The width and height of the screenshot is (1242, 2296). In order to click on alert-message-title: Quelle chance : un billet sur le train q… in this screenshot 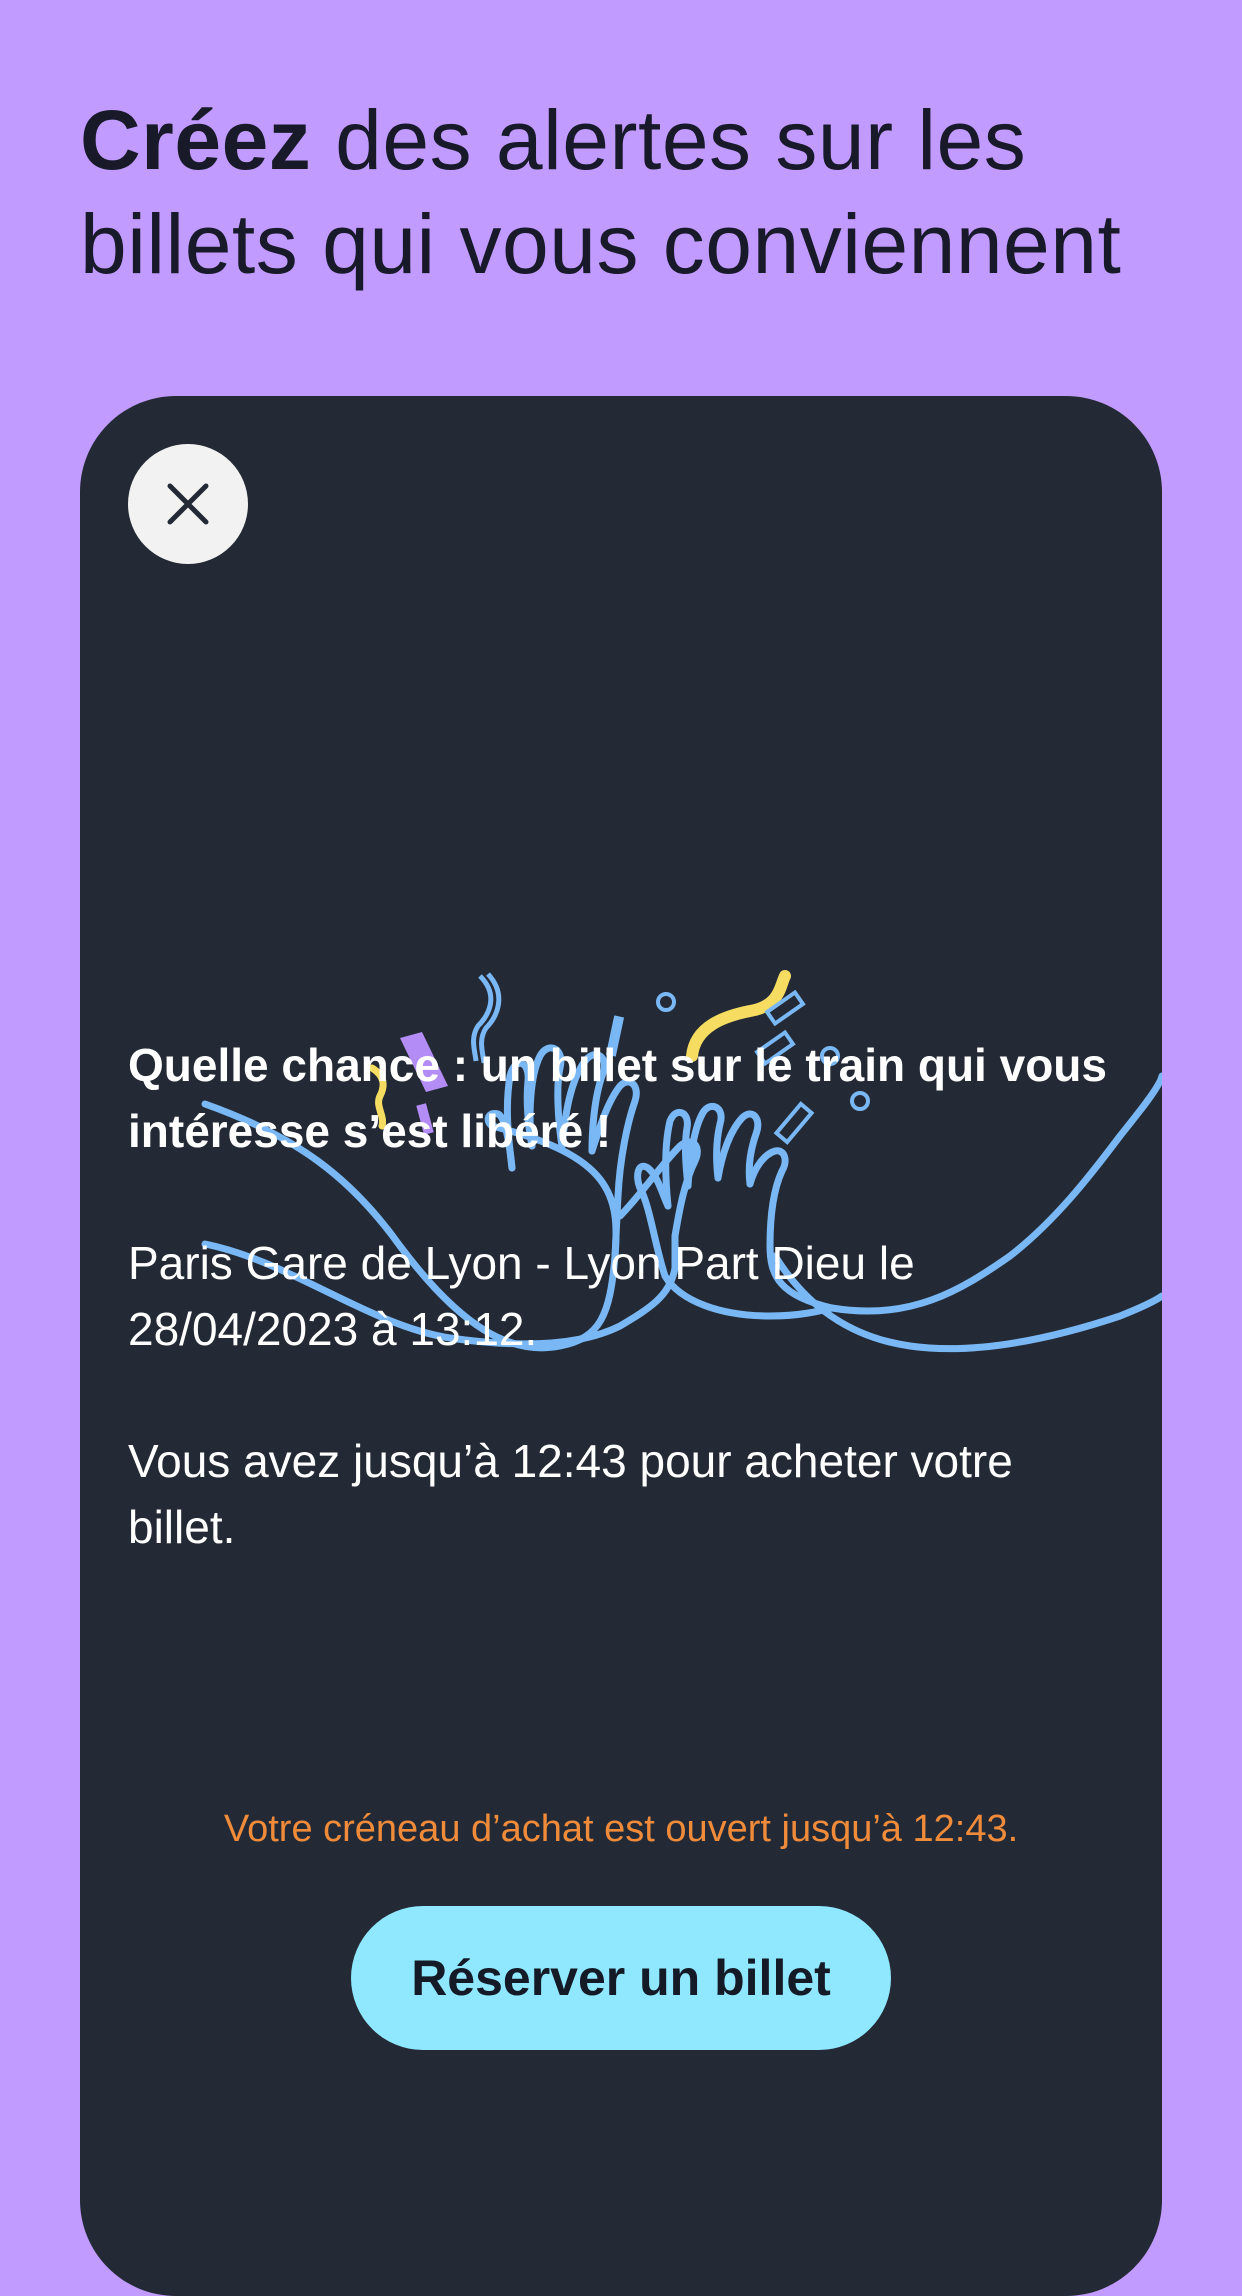, I will do `click(617, 1098)`.